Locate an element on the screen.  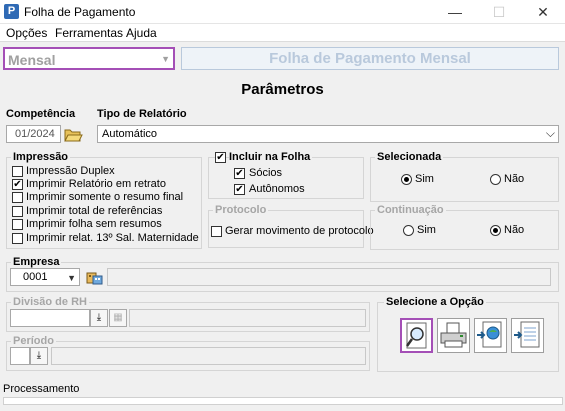
incluir-title: Incluir na Folha is located at coordinates (271, 157).